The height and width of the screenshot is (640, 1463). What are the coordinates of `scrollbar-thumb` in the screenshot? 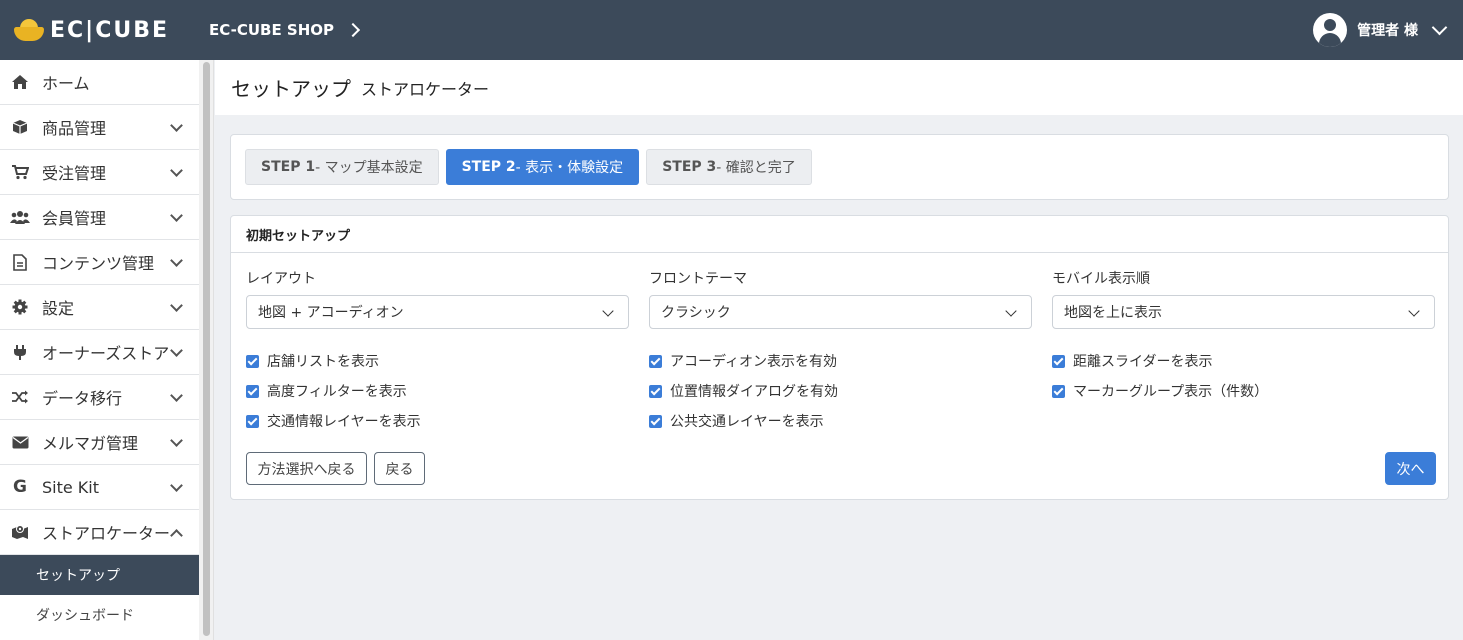 It's located at (206, 349).